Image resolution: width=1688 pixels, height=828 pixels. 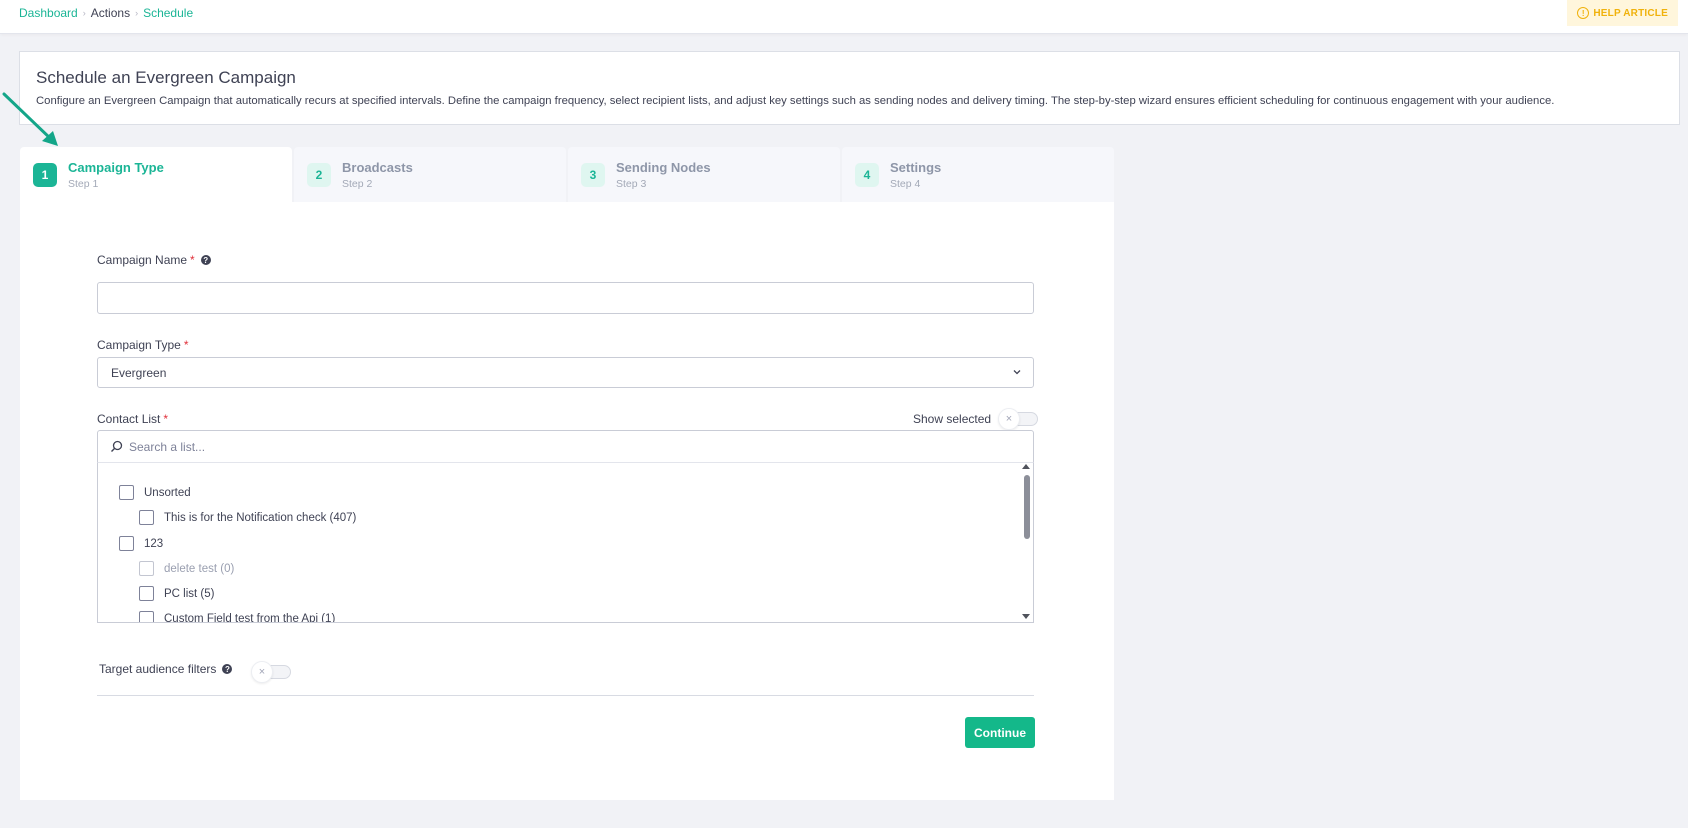 I want to click on tab-campaign-type: 1 Campaign Type Step 1, so click(x=156, y=174).